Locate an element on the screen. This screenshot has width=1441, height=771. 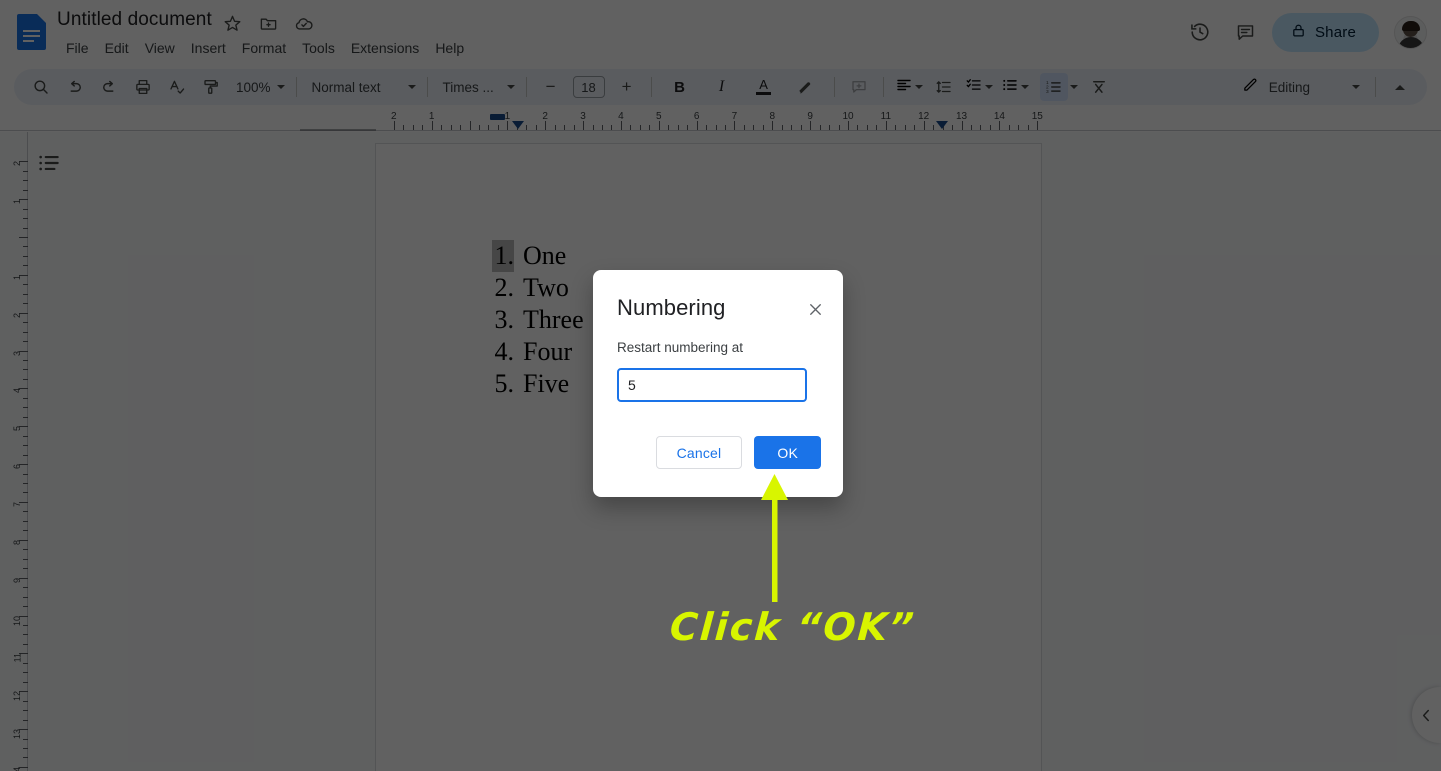
ok-button: OK is located at coordinates (787, 452).